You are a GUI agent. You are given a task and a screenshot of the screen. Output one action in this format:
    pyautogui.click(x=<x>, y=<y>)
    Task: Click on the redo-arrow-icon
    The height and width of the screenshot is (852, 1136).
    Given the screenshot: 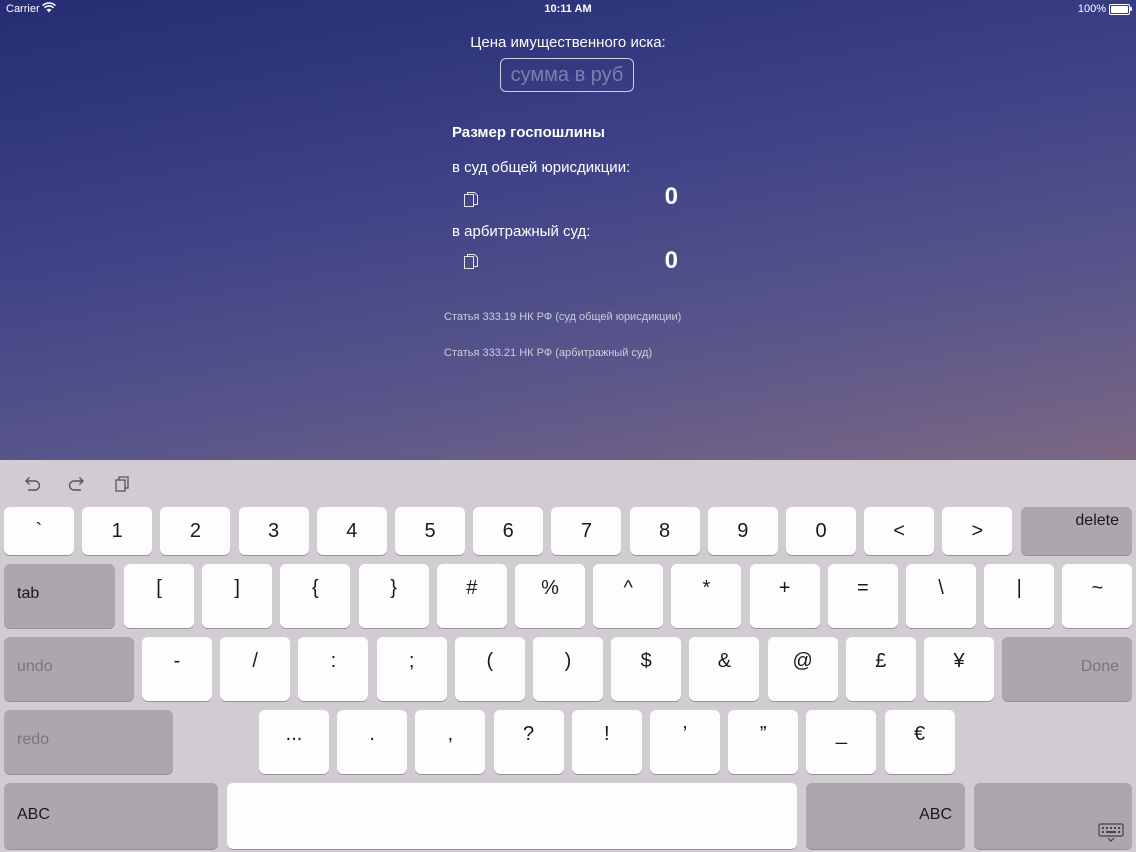 What is the action you would take?
    pyautogui.click(x=77, y=484)
    